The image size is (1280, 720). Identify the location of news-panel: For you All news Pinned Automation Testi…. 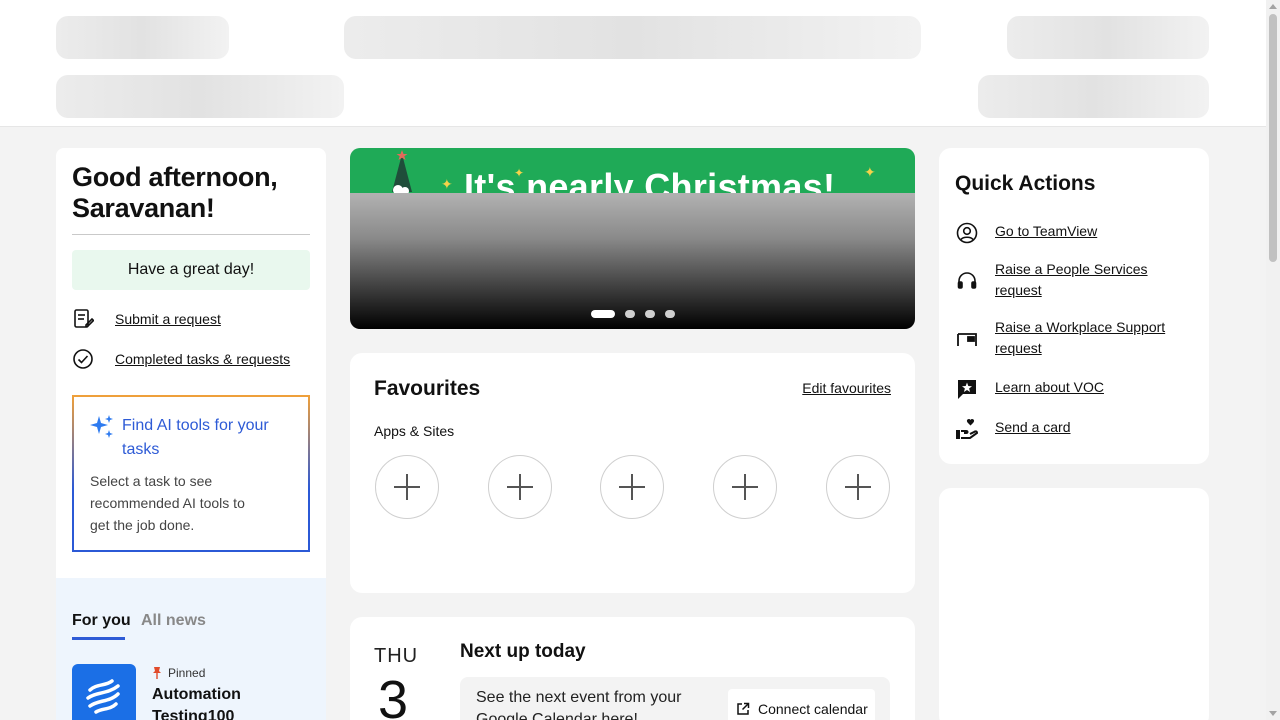
(191, 649).